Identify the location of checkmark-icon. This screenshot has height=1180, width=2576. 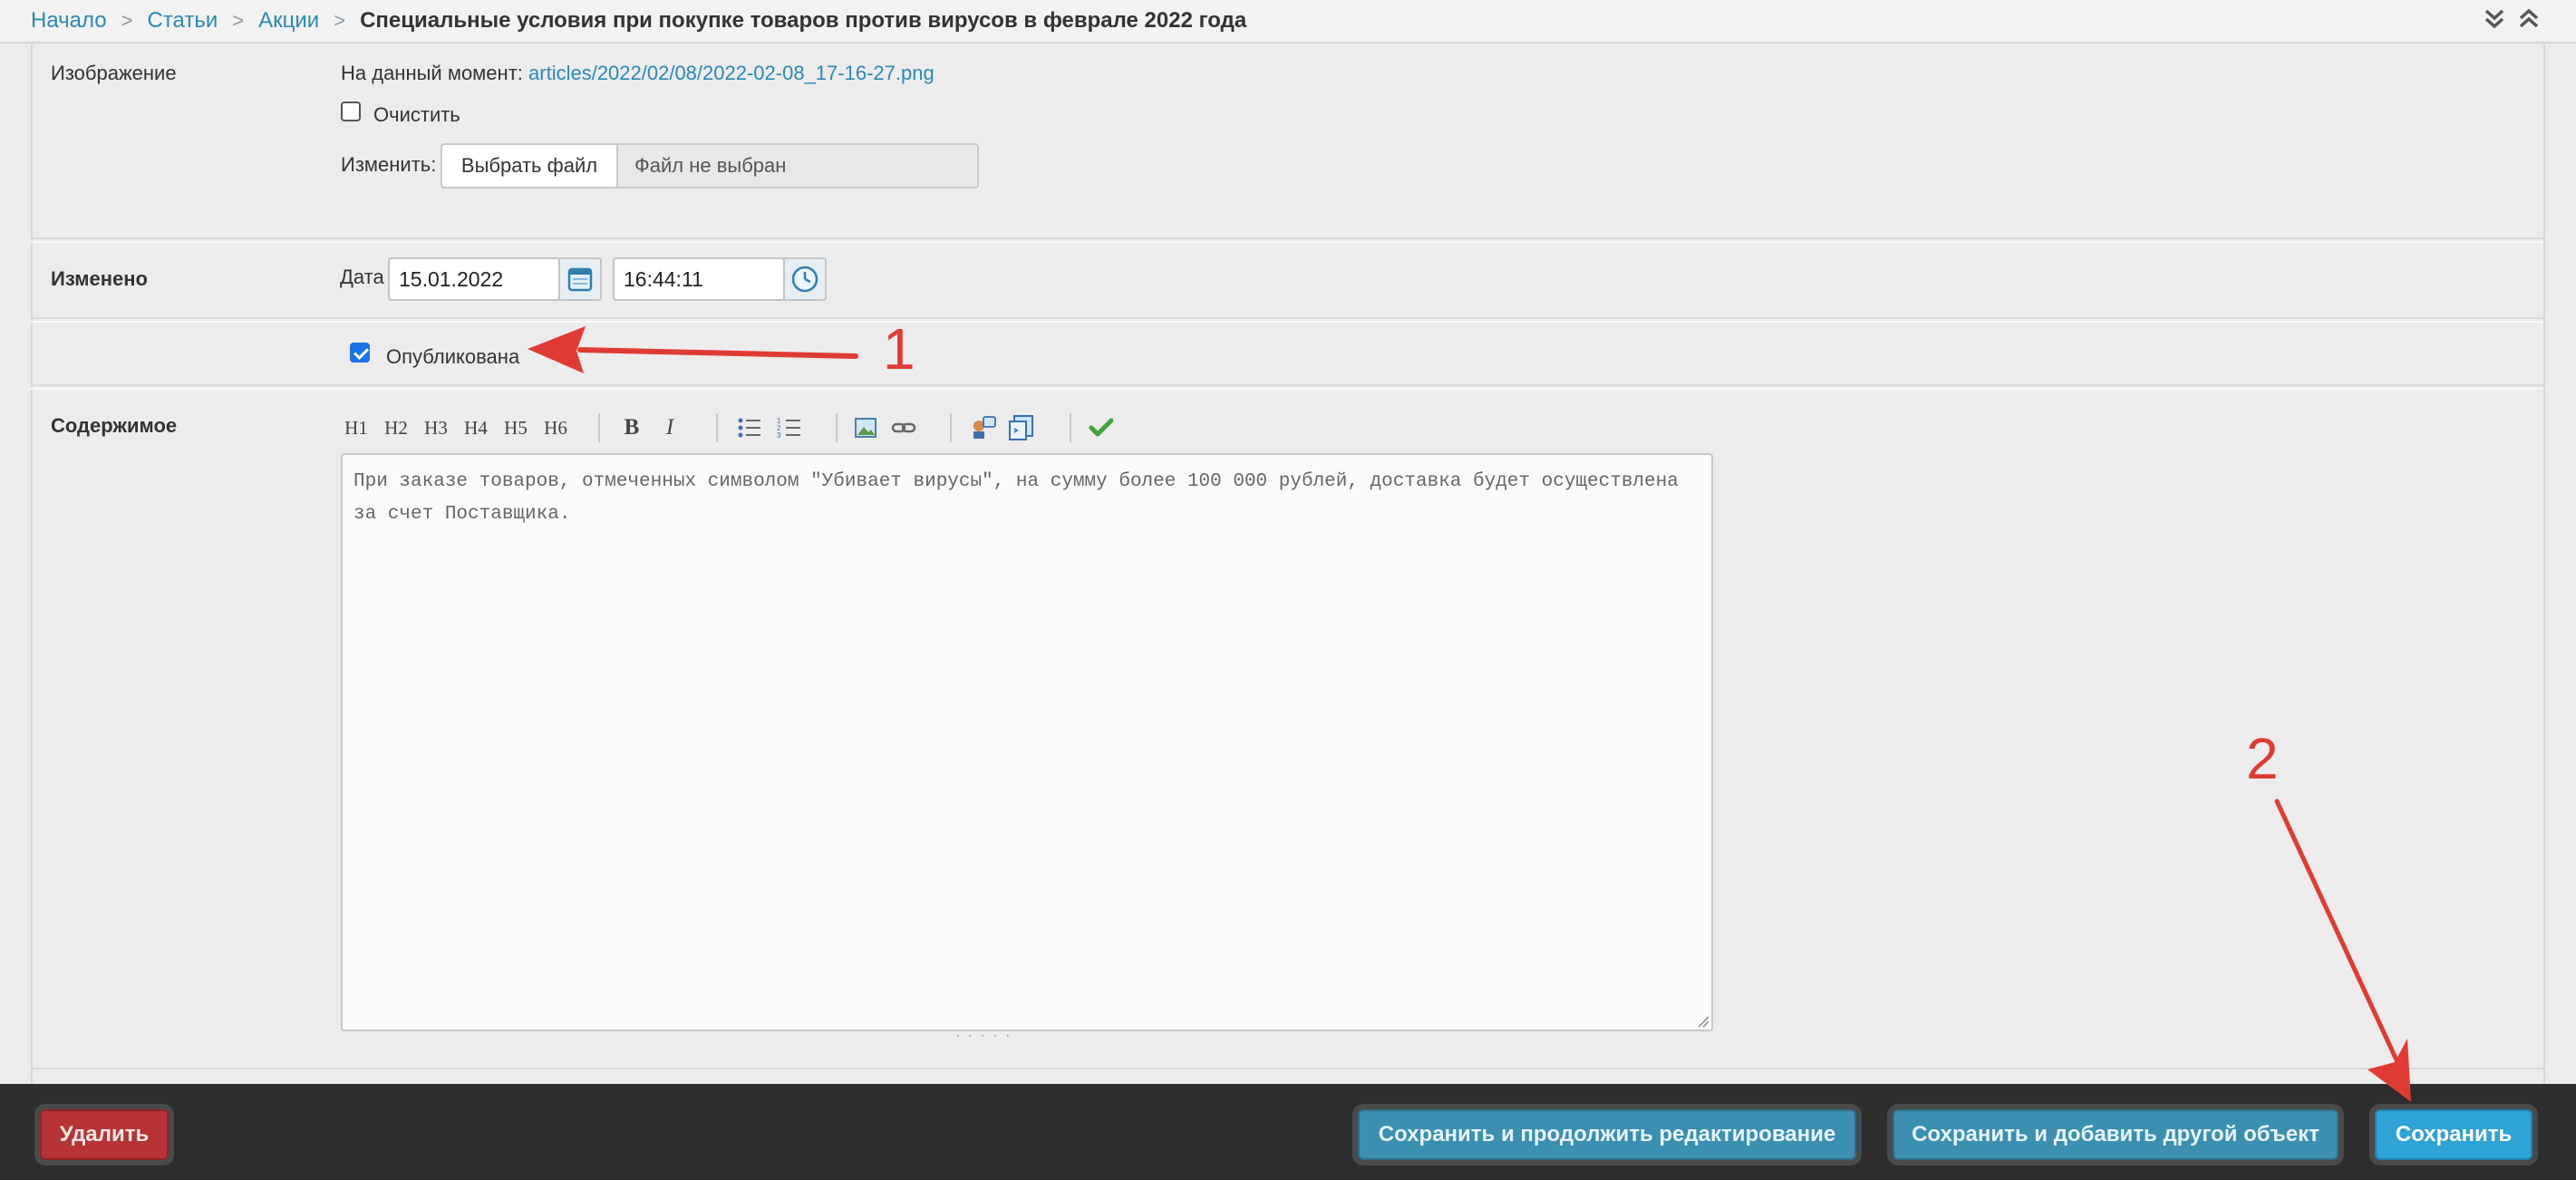
(1101, 427).